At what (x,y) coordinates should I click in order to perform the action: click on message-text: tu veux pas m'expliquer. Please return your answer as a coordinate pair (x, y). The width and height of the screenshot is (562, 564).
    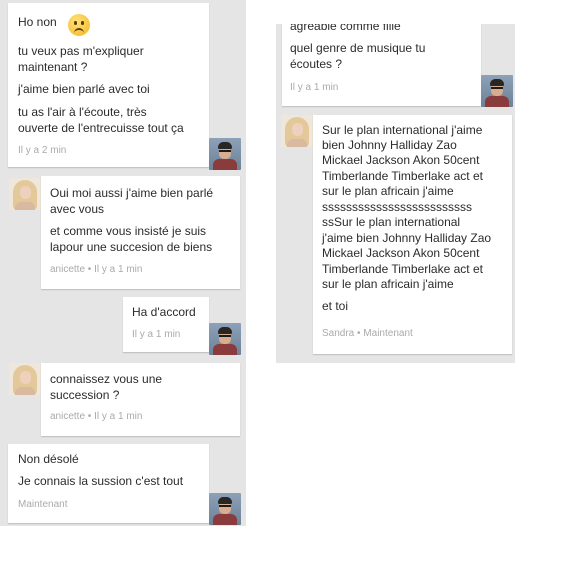
    Looking at the image, I should click on (81, 51).